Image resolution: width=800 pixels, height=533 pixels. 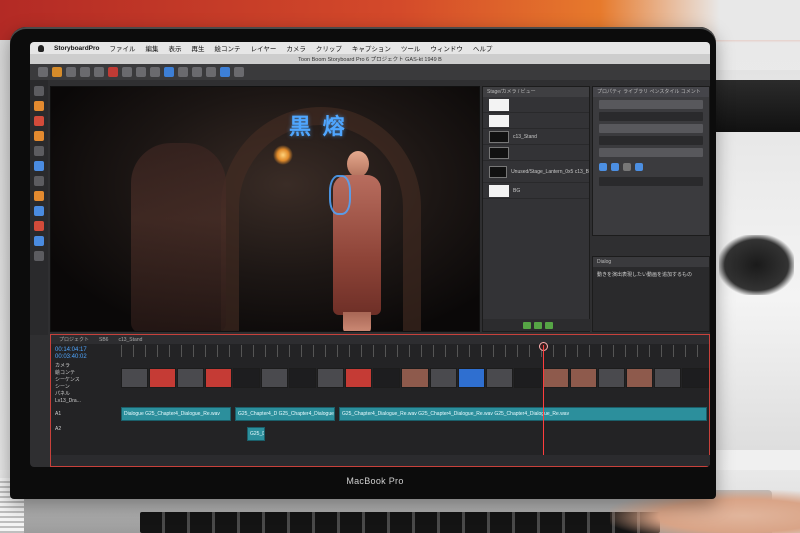 What do you see at coordinates (85, 398) in the screenshot?
I see `track-labels: カメラ 絵コンテ シーケンス シーン パネル Lv13_Dra... A1 A2` at bounding box center [85, 398].